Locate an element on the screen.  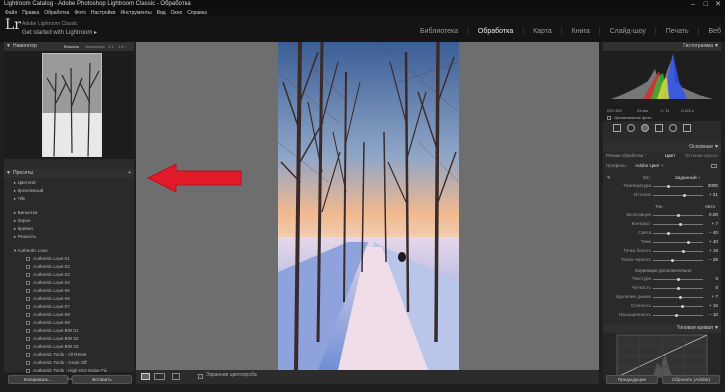
original-photo-row: Оригинальное фото is located at coordinates (662, 117).